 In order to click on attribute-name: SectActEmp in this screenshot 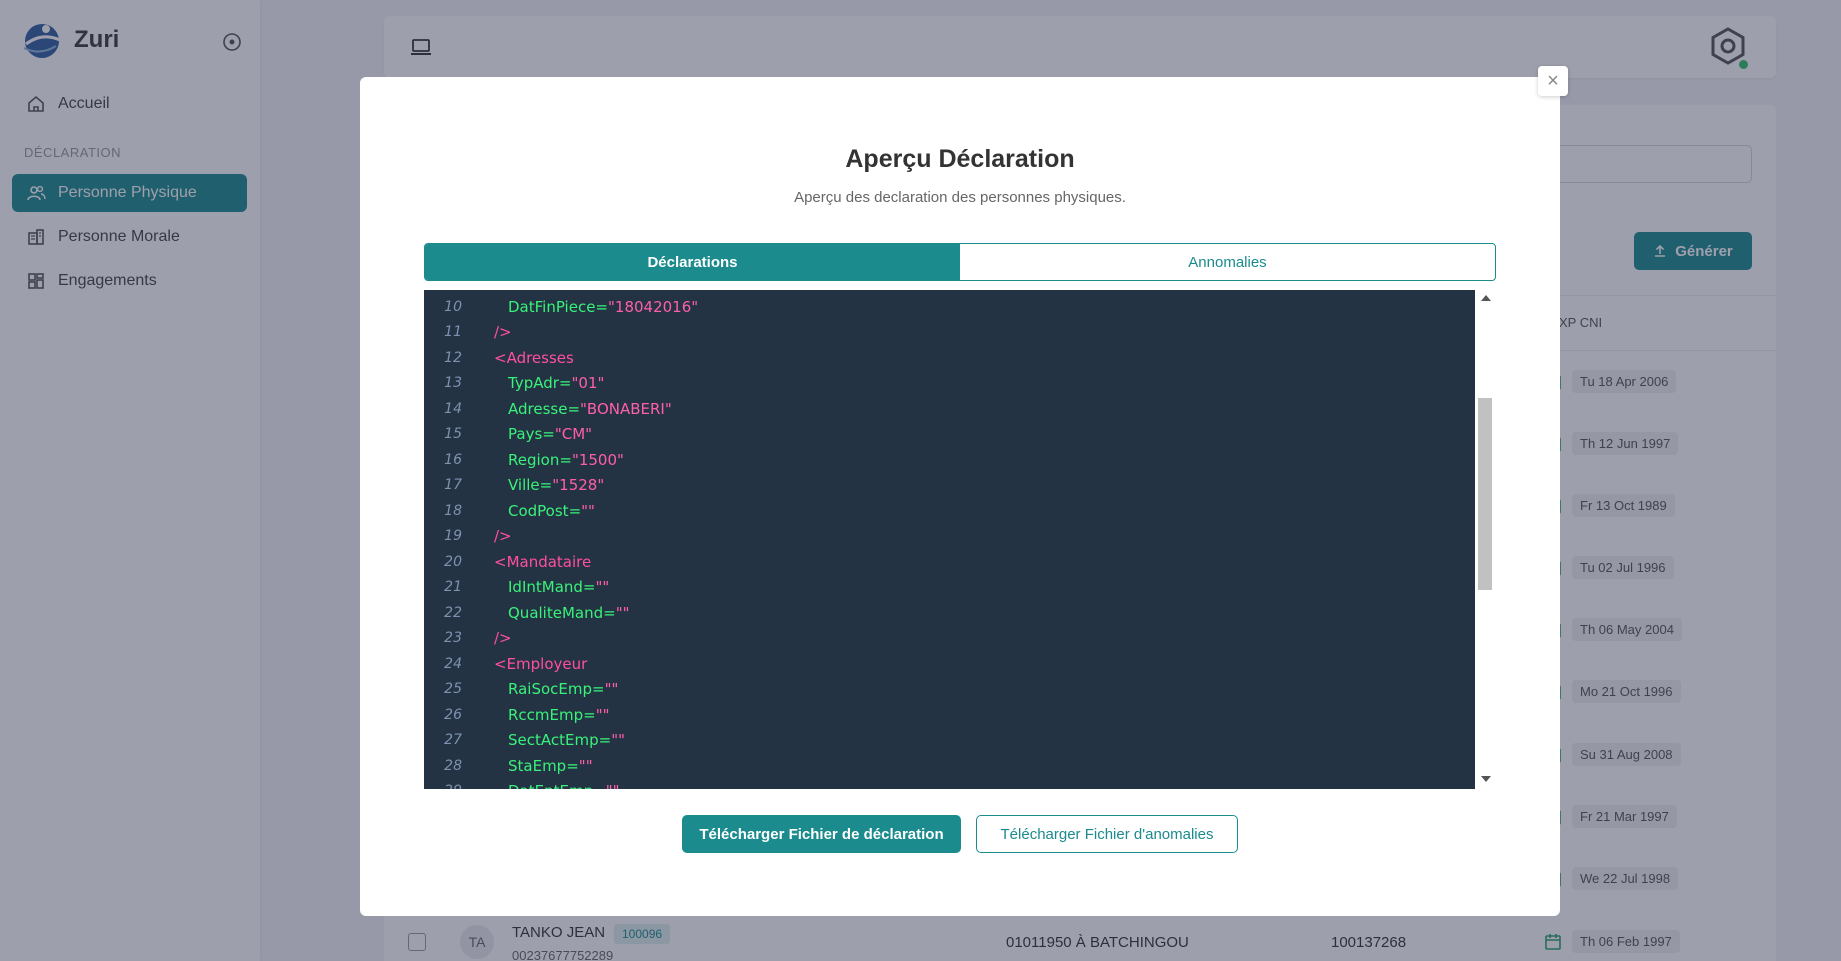, I will do `click(553, 740)`.